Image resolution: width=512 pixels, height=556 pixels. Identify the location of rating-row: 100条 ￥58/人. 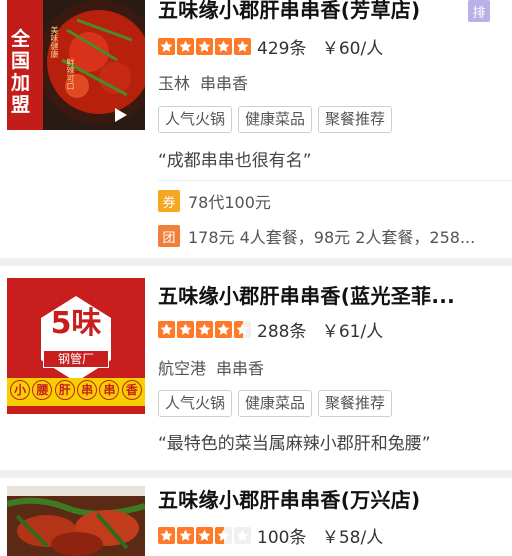
(271, 536).